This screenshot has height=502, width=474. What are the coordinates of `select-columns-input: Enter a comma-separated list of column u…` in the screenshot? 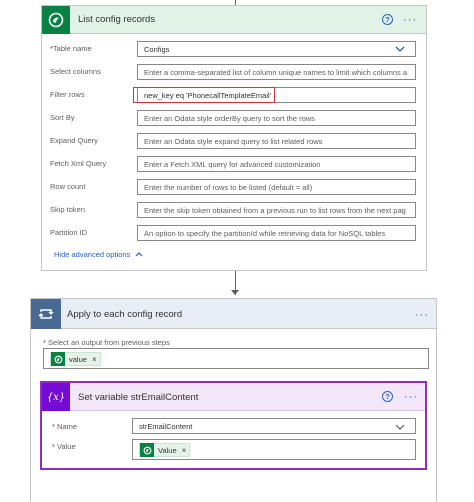 It's located at (276, 72).